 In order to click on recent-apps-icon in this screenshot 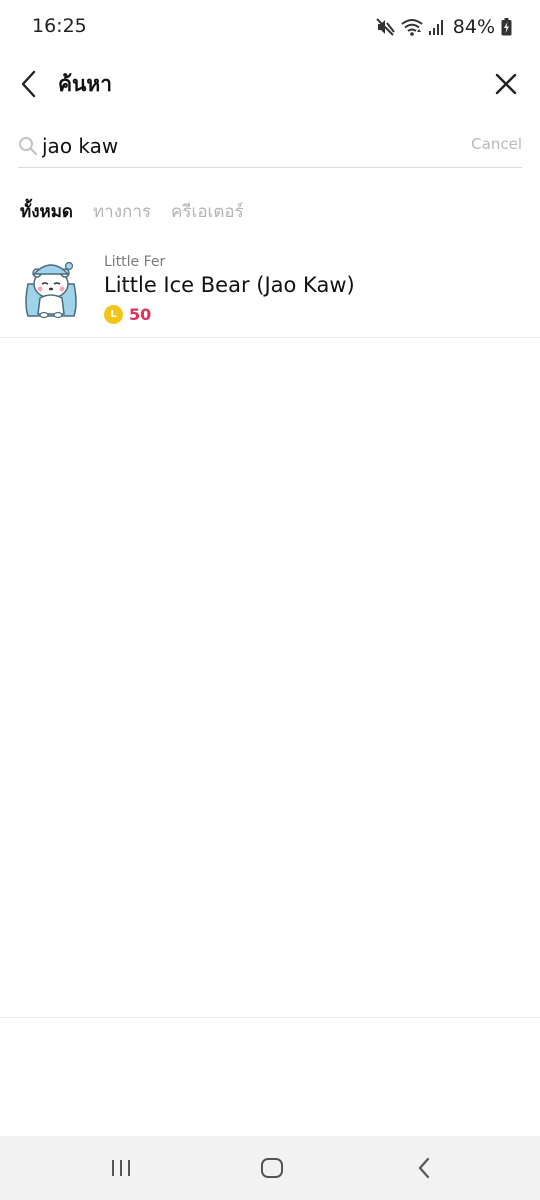, I will do `click(121, 1168)`.